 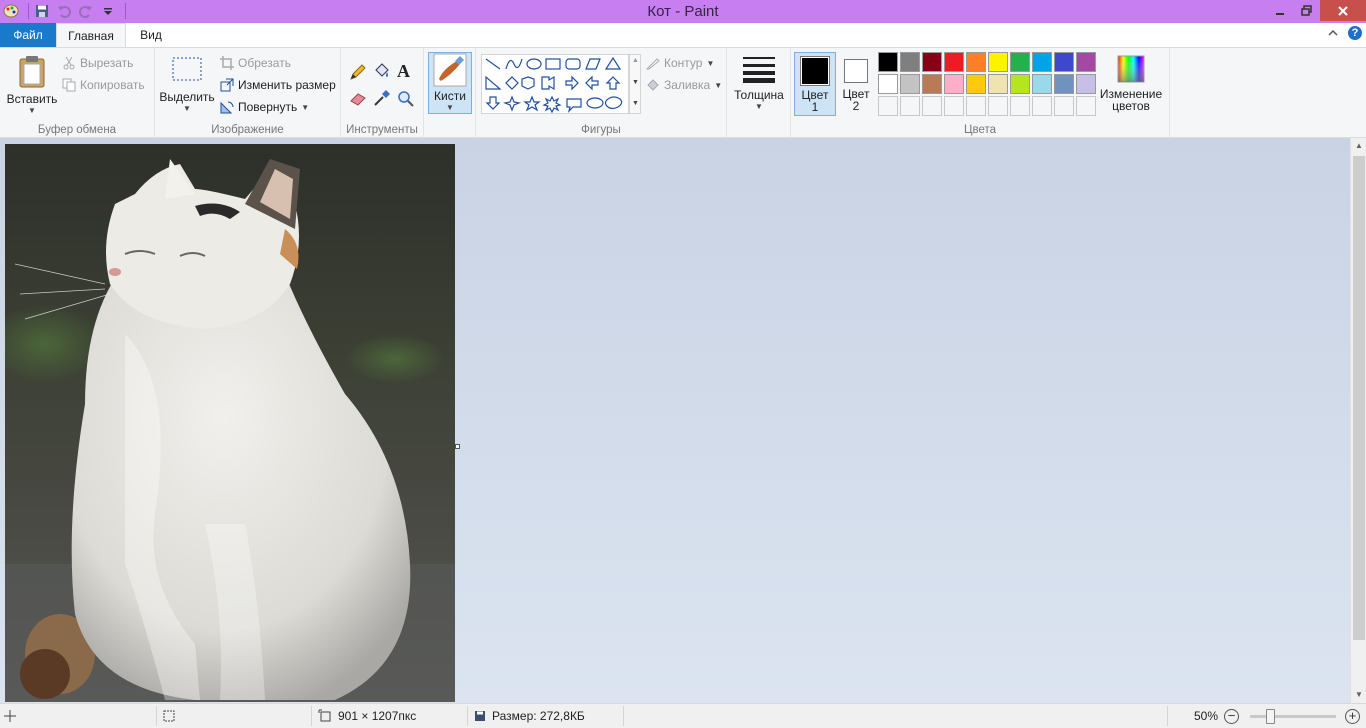 What do you see at coordinates (856, 71) in the screenshot?
I see `color2-swatch` at bounding box center [856, 71].